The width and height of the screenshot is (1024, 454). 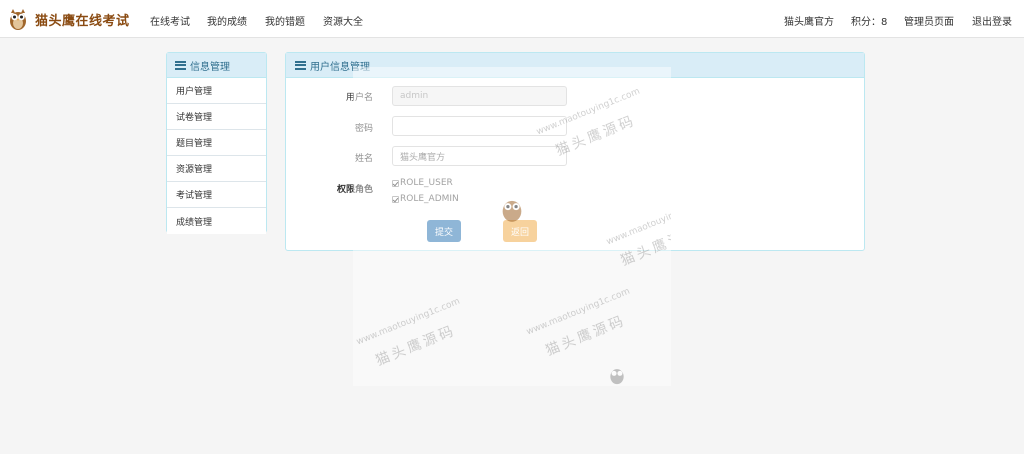 I want to click on role-user-option: ROLE_USER, so click(x=422, y=183).